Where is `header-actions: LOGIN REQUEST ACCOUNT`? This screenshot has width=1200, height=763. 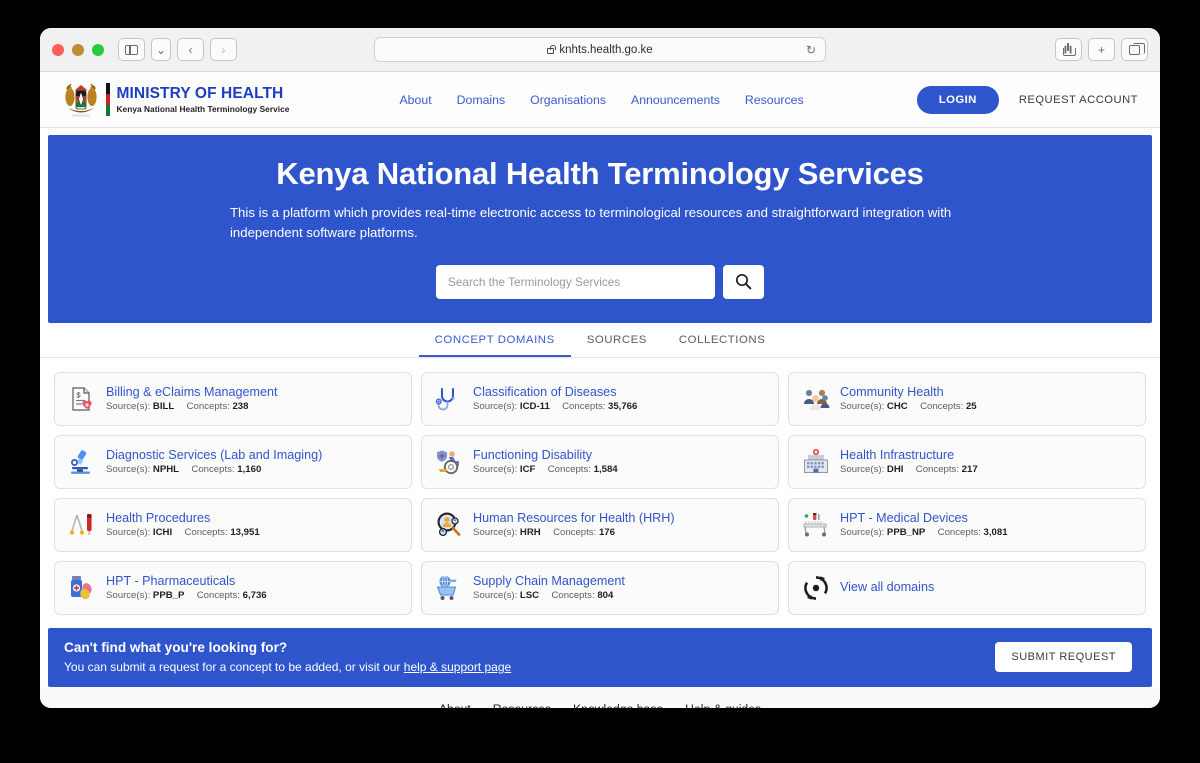
header-actions: LOGIN REQUEST ACCOUNT is located at coordinates (1027, 99).